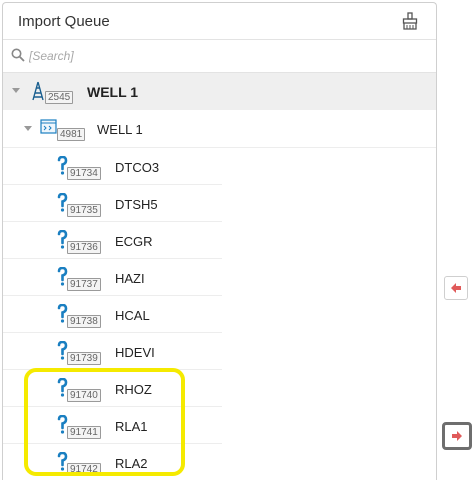 Image resolution: width=475 pixels, height=480 pixels. I want to click on arrow-left-icon, so click(456, 288).